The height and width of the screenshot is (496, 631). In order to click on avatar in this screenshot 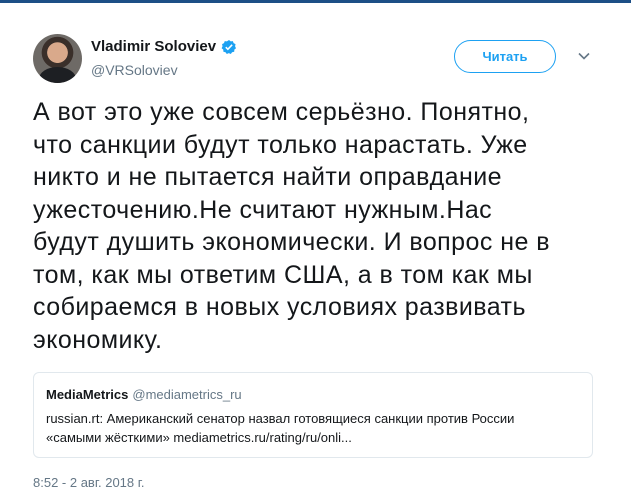, I will do `click(57, 58)`.